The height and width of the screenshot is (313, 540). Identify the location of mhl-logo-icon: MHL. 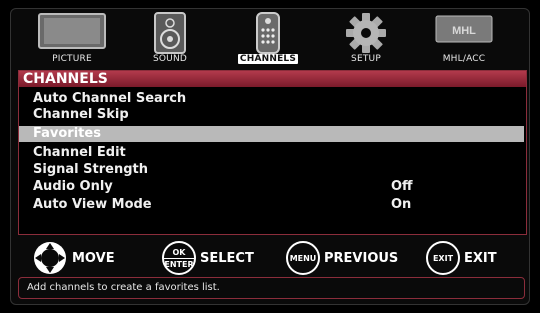
(464, 29).